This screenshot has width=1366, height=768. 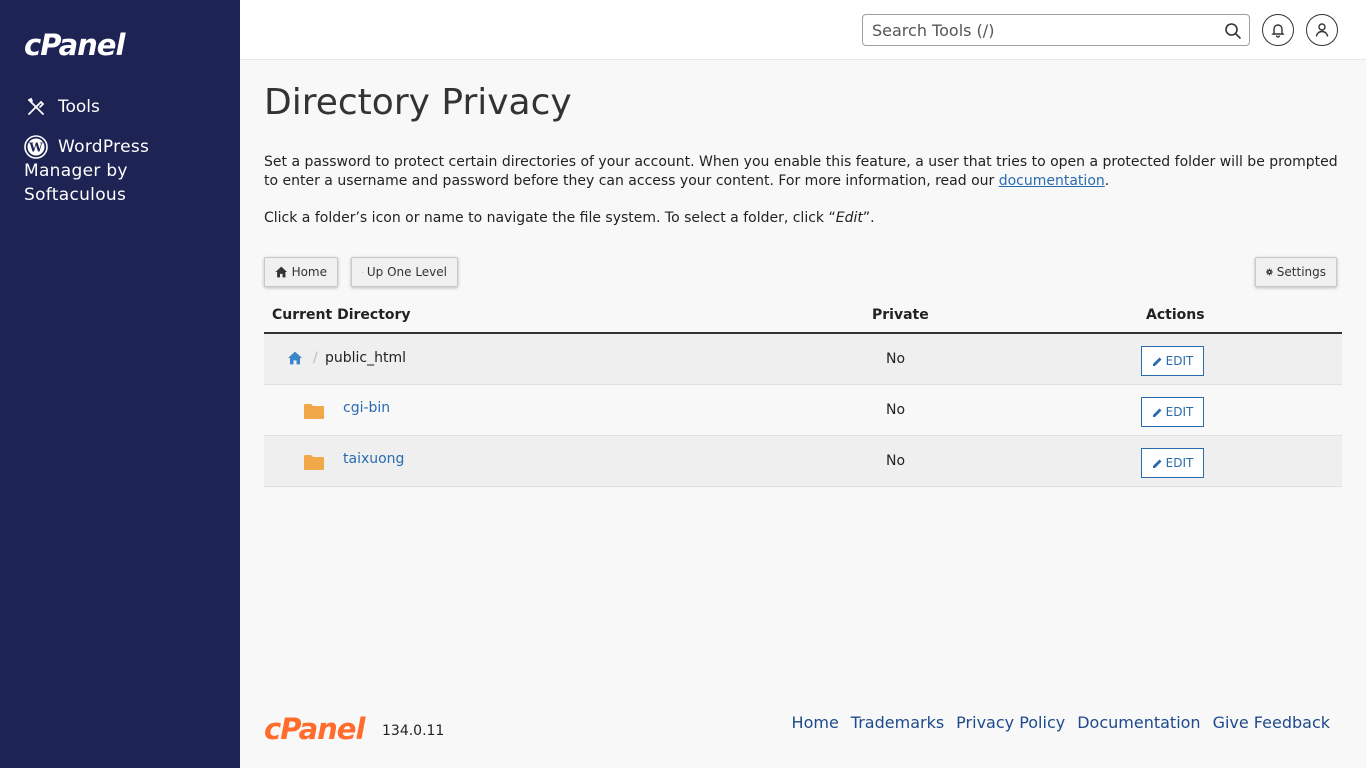 I want to click on footer-link-trademarks: Trademarks, so click(x=897, y=722).